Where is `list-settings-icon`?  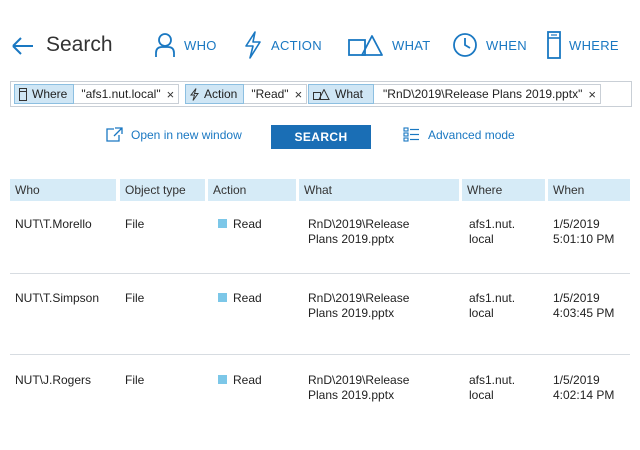 list-settings-icon is located at coordinates (411, 134).